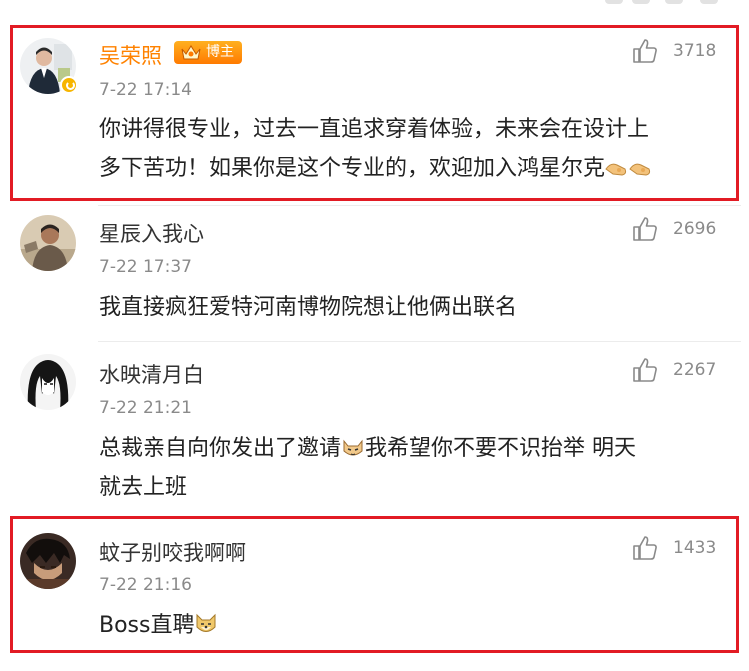  What do you see at coordinates (143, 487) in the screenshot?
I see `comment-text-line: 就去上班` at bounding box center [143, 487].